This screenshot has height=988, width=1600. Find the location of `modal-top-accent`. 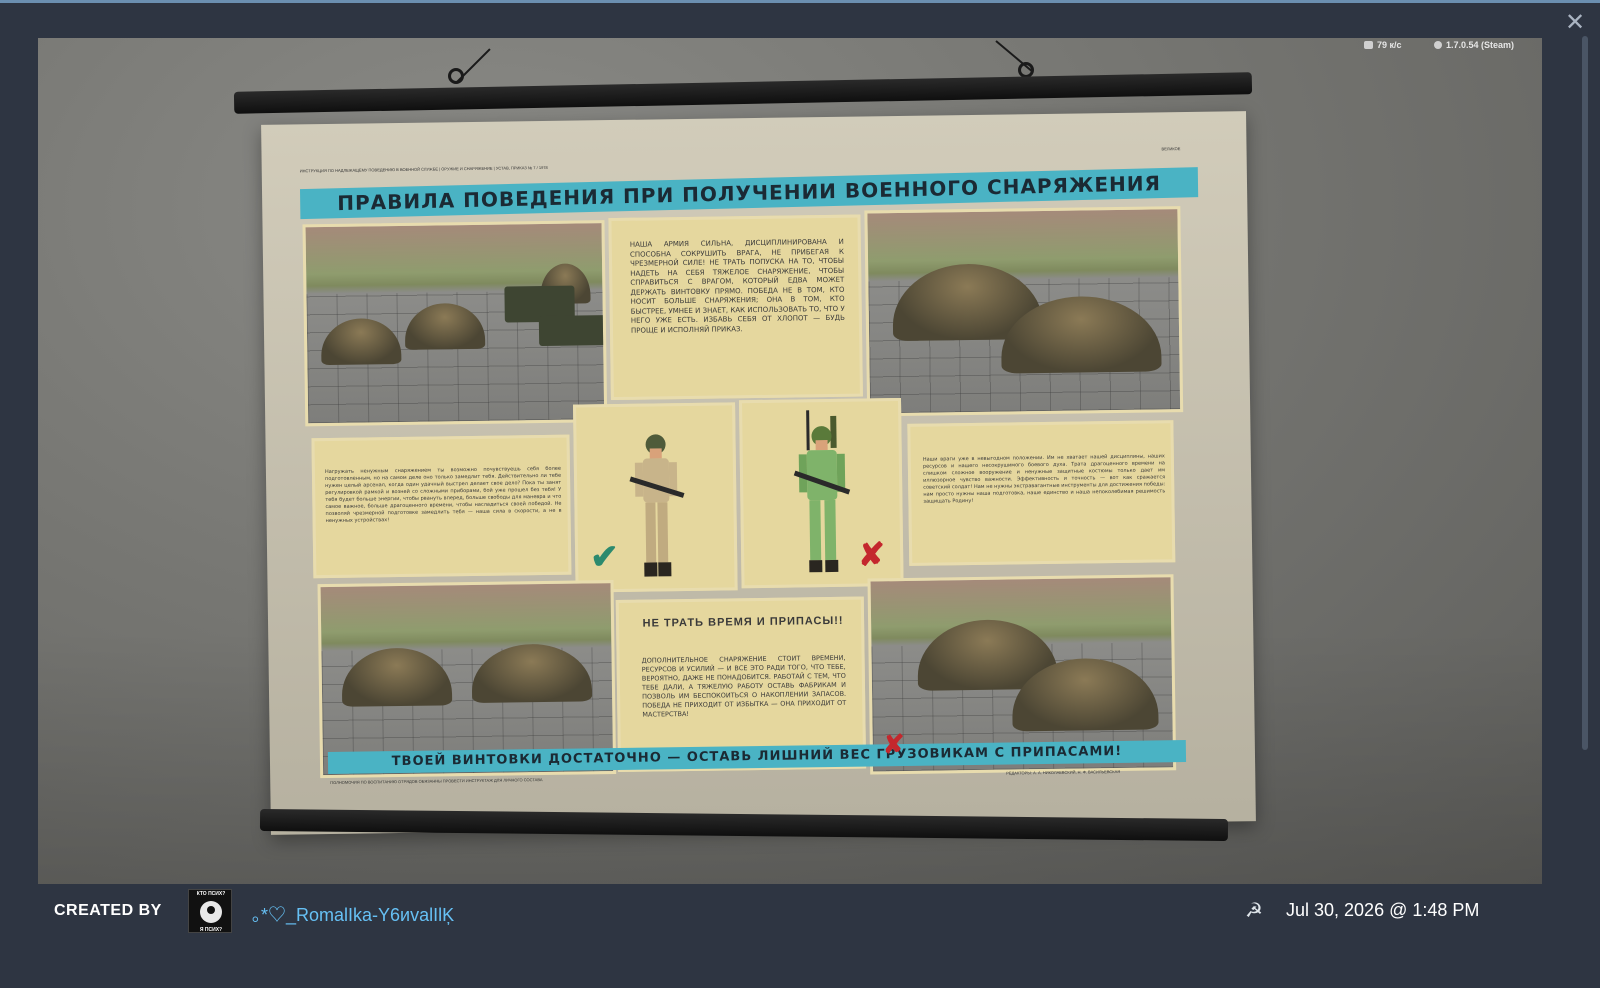

modal-top-accent is located at coordinates (800, 1).